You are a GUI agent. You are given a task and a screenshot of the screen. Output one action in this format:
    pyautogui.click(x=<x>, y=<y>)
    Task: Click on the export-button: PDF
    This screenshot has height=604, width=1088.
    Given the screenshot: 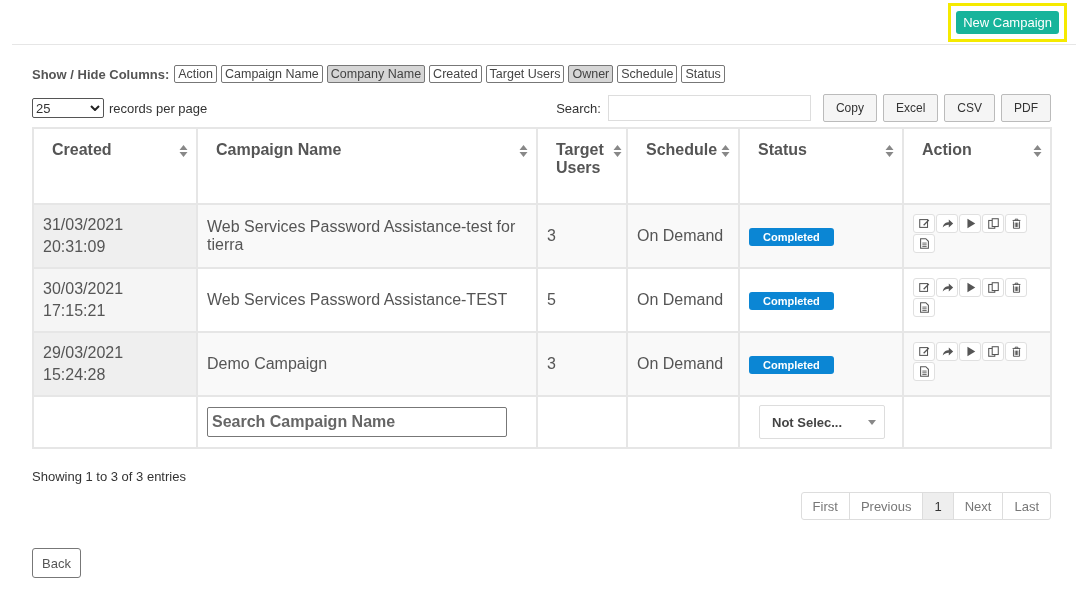 What is the action you would take?
    pyautogui.click(x=1026, y=108)
    